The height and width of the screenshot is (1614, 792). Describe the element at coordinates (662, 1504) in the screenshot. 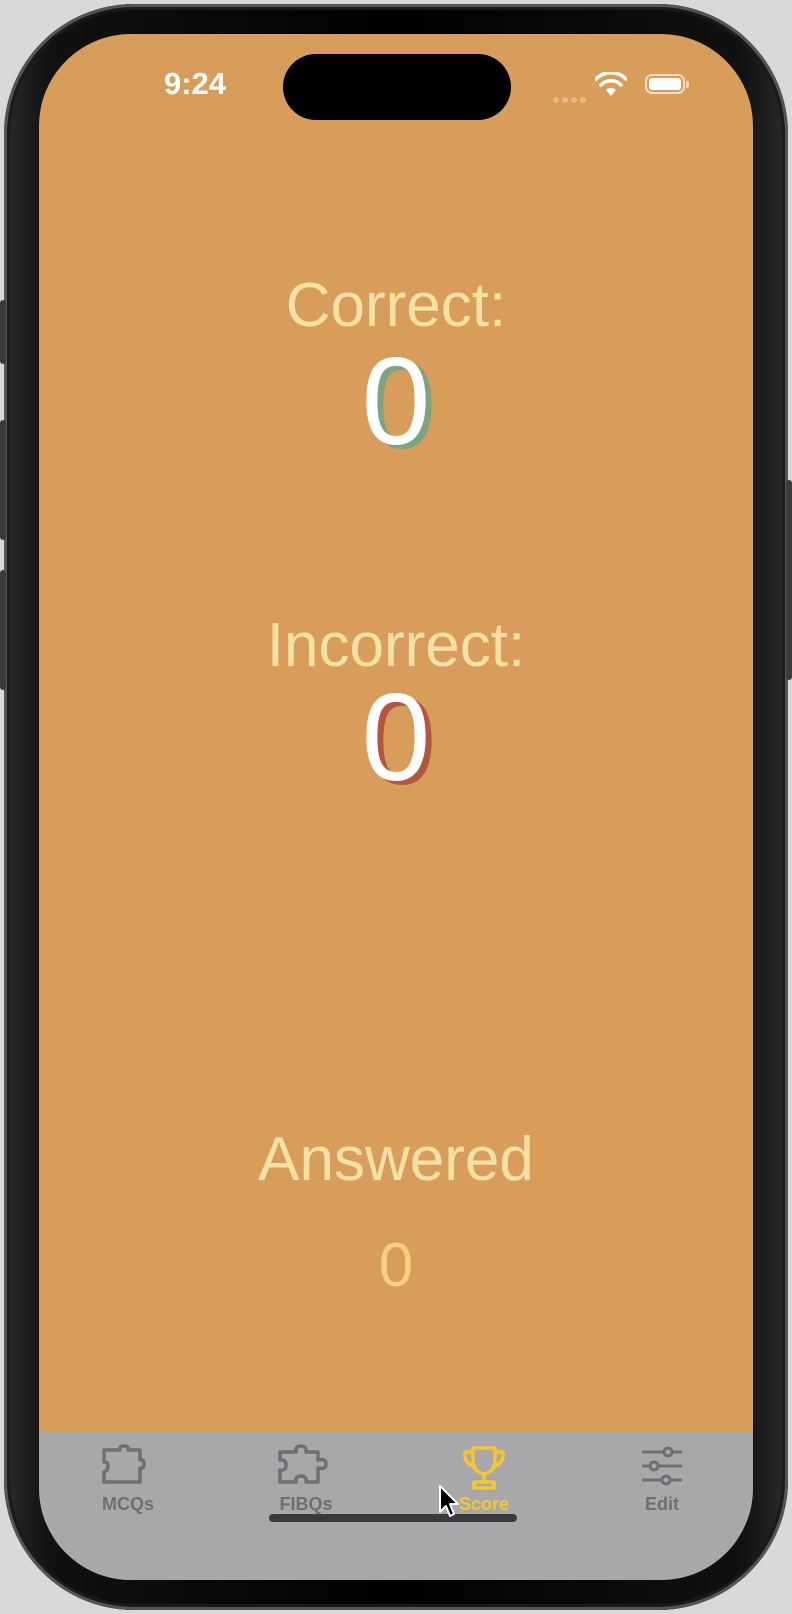

I see `tab-label: Edit` at that location.